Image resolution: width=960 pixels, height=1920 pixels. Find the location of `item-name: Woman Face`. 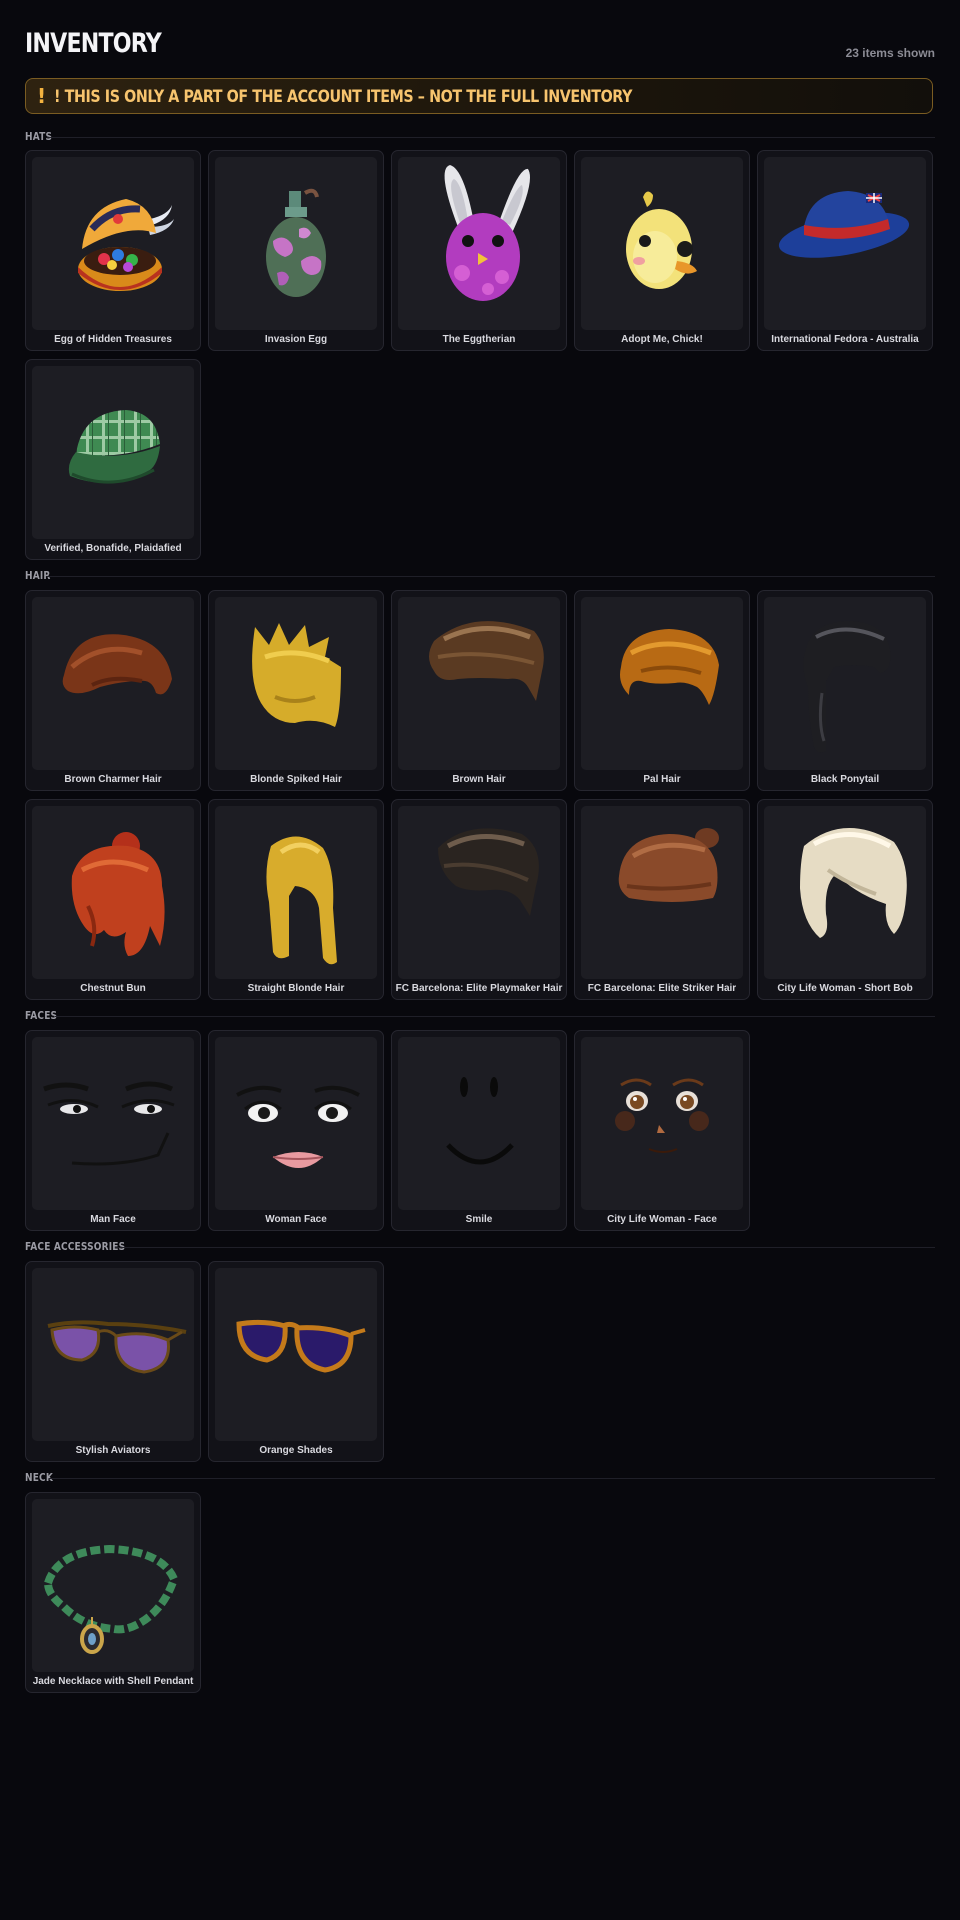

item-name: Woman Face is located at coordinates (296, 1219).